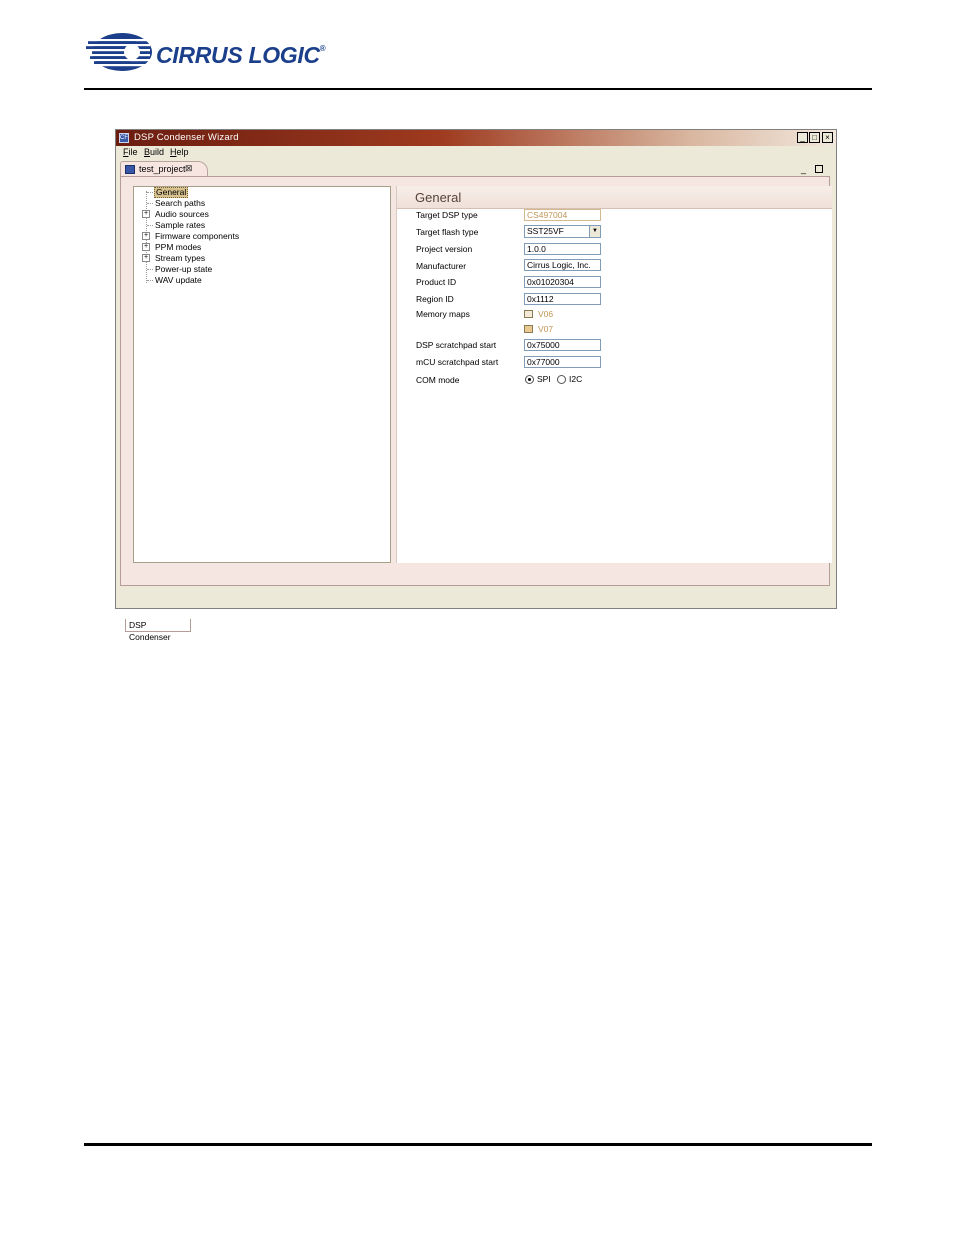 Image resolution: width=954 pixels, height=1235 pixels. What do you see at coordinates (254, 225) in the screenshot?
I see `tree-item-sample-rates: Sample rates` at bounding box center [254, 225].